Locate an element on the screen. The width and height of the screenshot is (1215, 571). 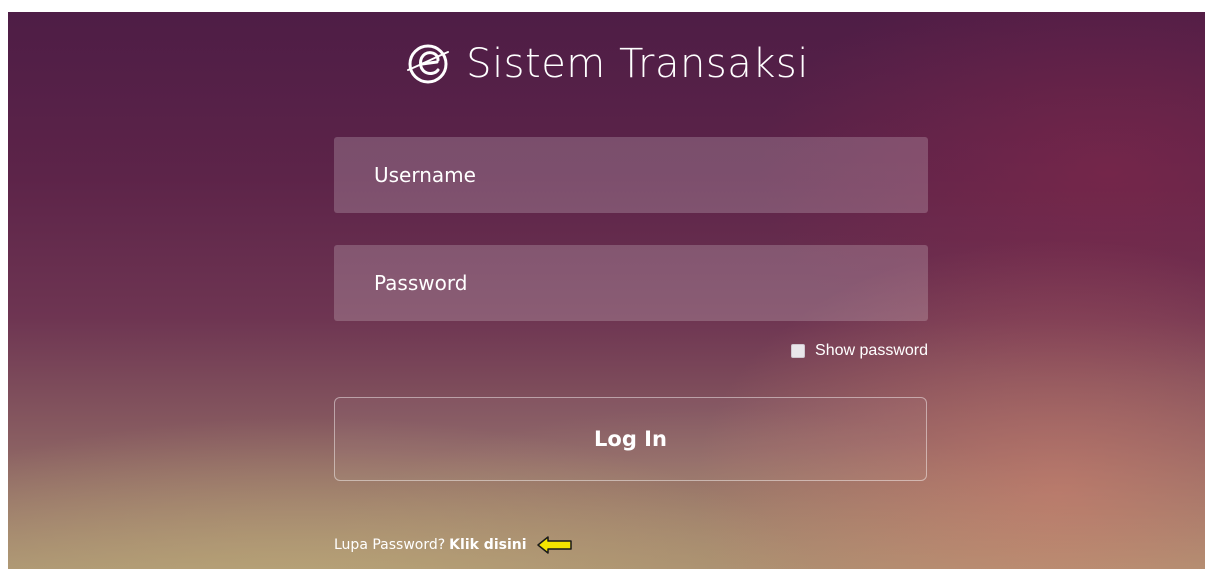
e-globe-logo-icon is located at coordinates (428, 64).